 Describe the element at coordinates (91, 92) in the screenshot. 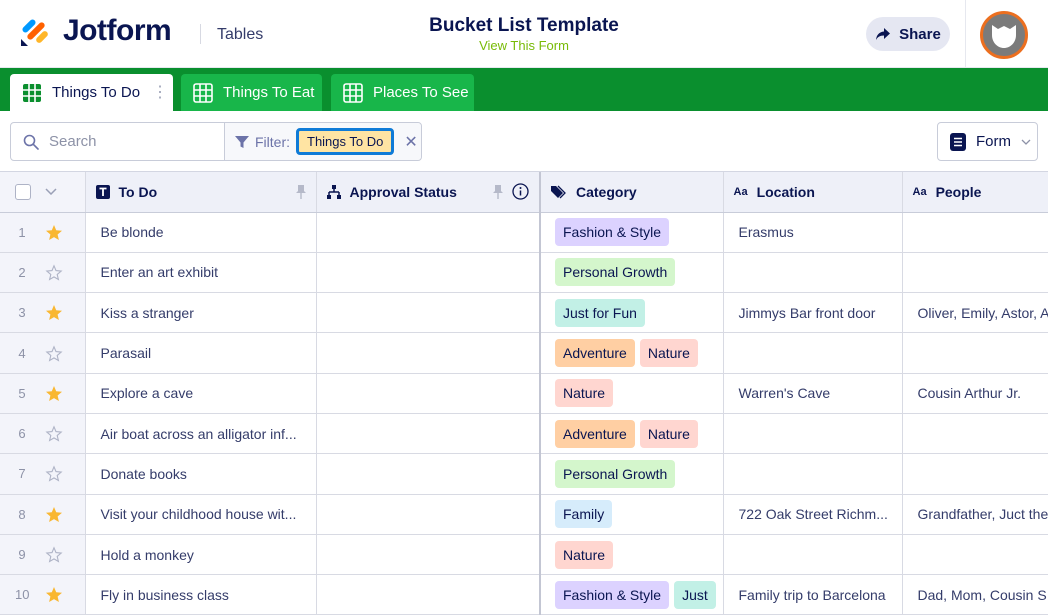

I see `tab-things-to-do: Things To Do ⋮` at that location.